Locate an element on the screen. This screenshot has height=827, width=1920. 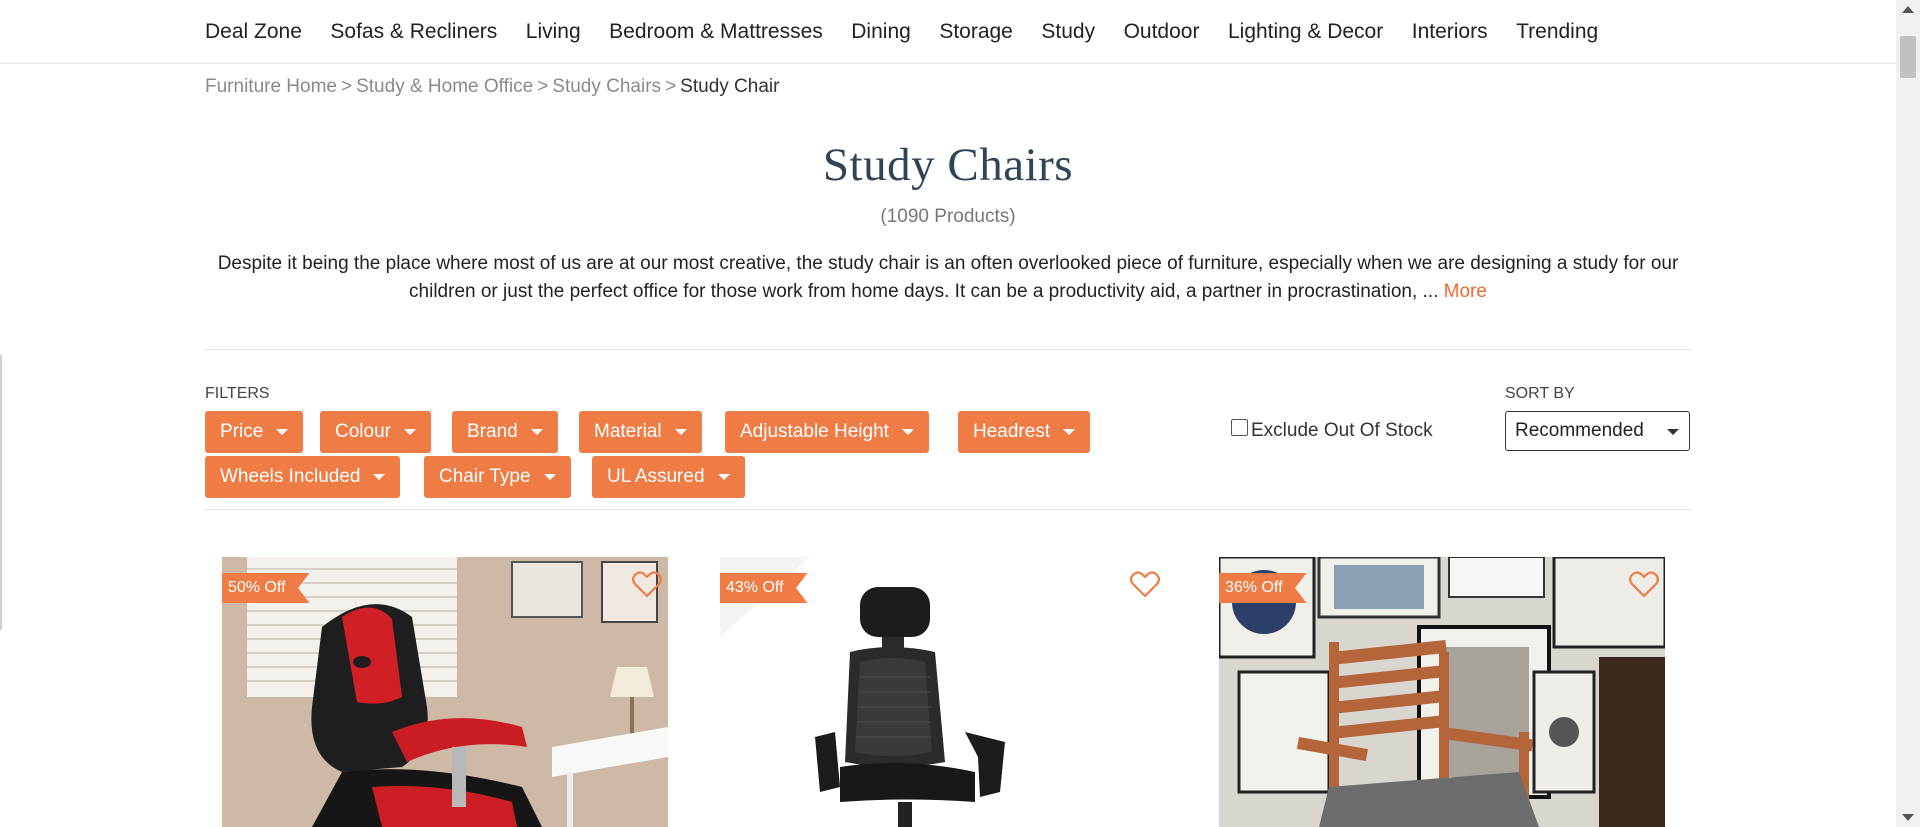
nav-item-dining: Dining is located at coordinates (881, 32).